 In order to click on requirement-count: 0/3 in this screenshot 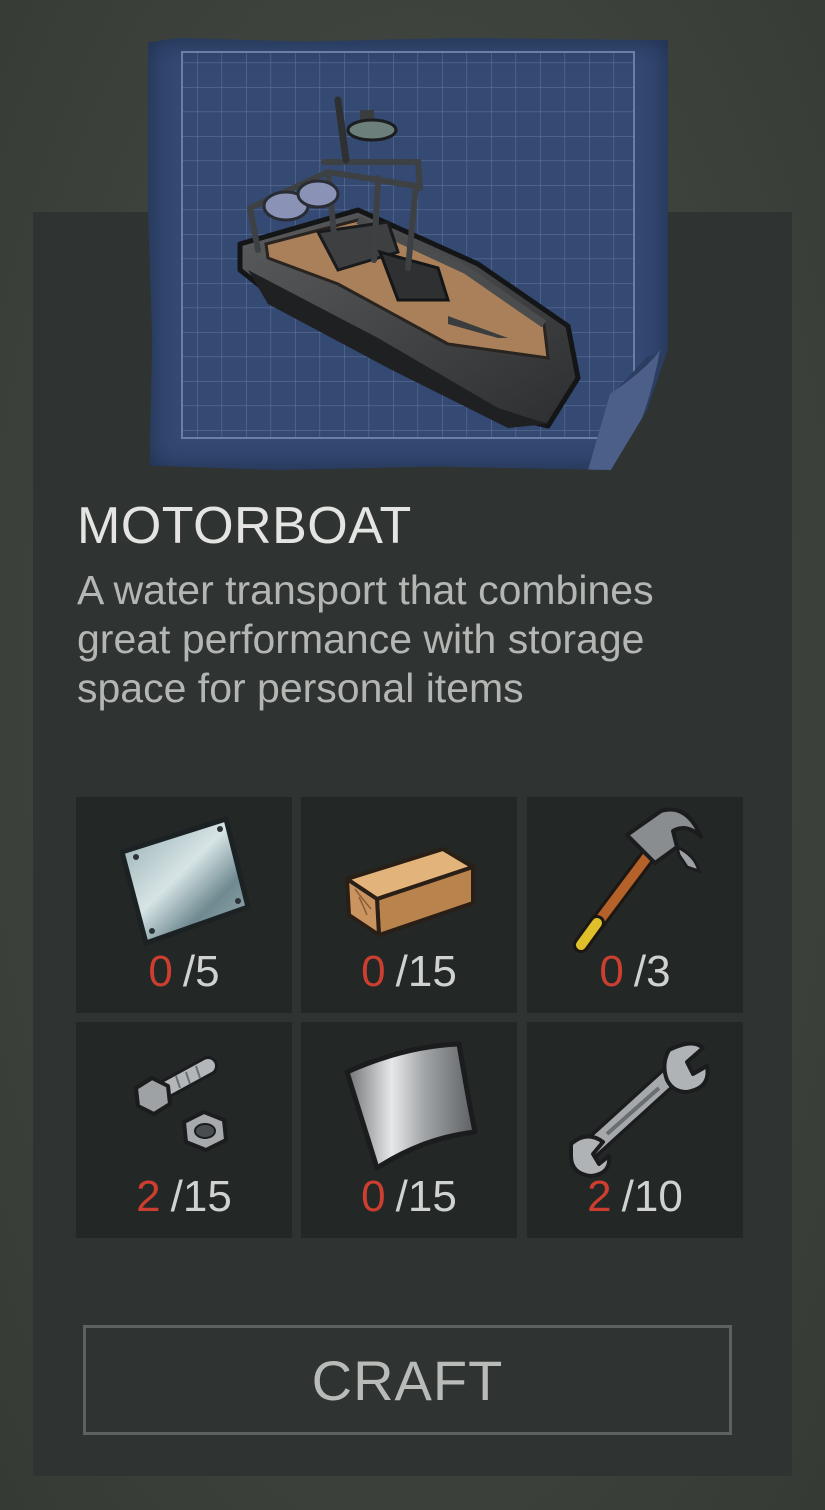, I will do `click(635, 972)`.